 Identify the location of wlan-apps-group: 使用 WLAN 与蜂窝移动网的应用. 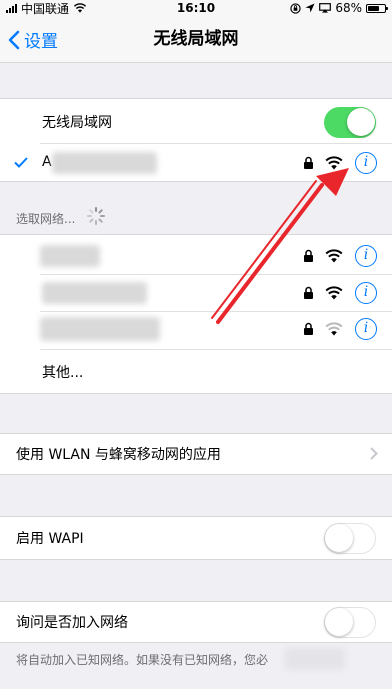
(196, 454).